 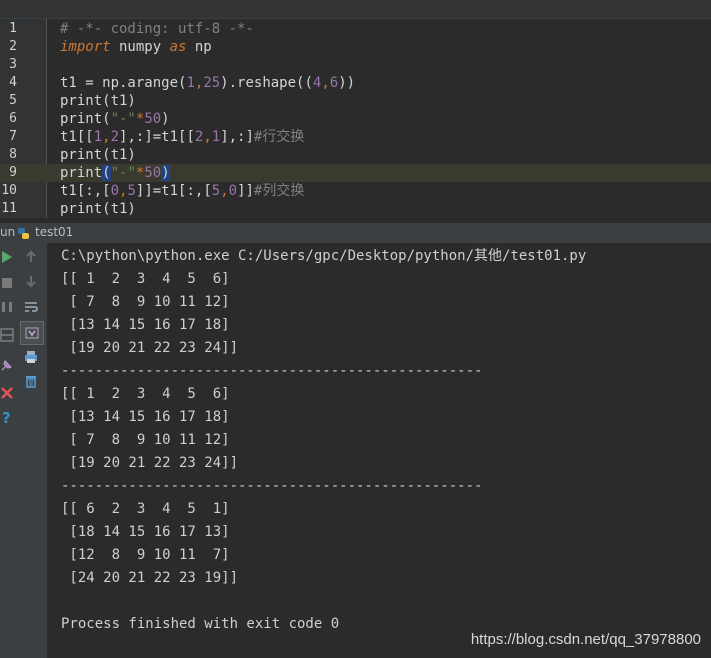 I want to click on arrow-up-icon, so click(x=31, y=257).